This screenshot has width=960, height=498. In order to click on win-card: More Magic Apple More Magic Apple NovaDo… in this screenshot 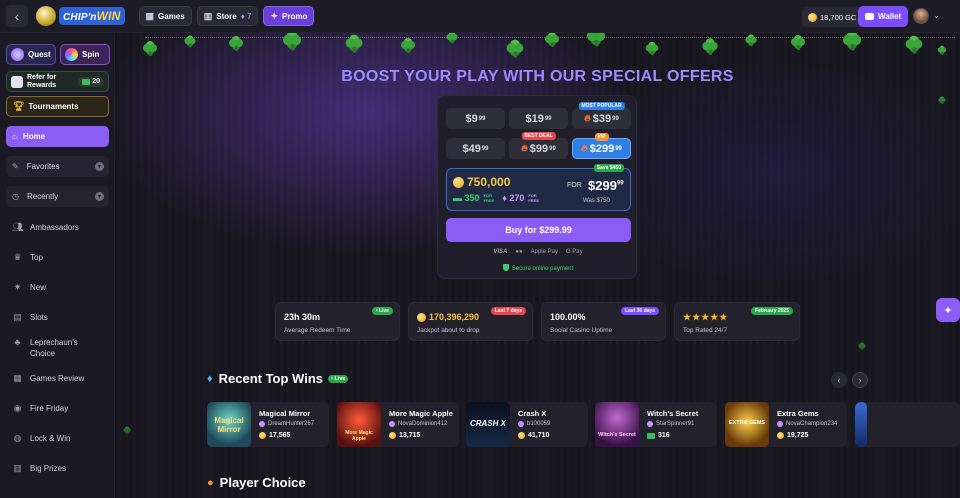, I will do `click(398, 424)`.